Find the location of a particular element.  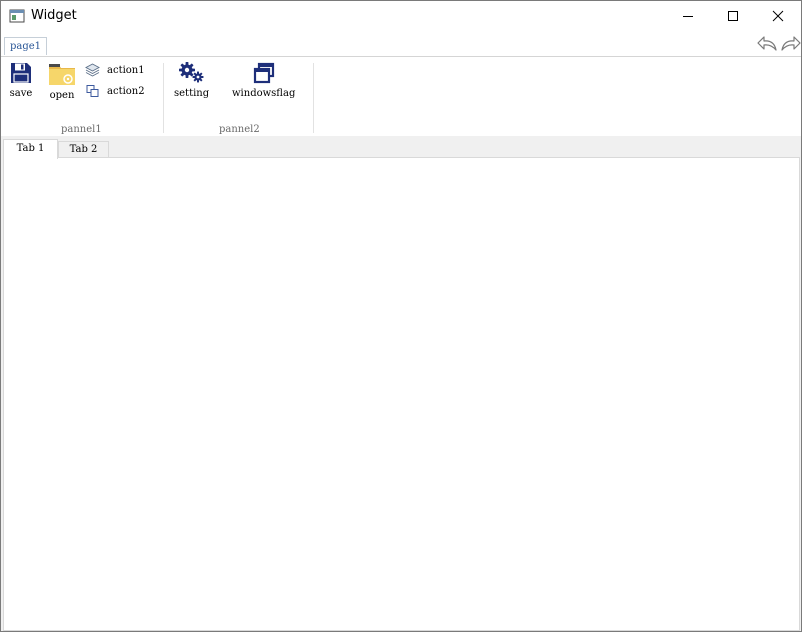

redo-icon is located at coordinates (790, 46).